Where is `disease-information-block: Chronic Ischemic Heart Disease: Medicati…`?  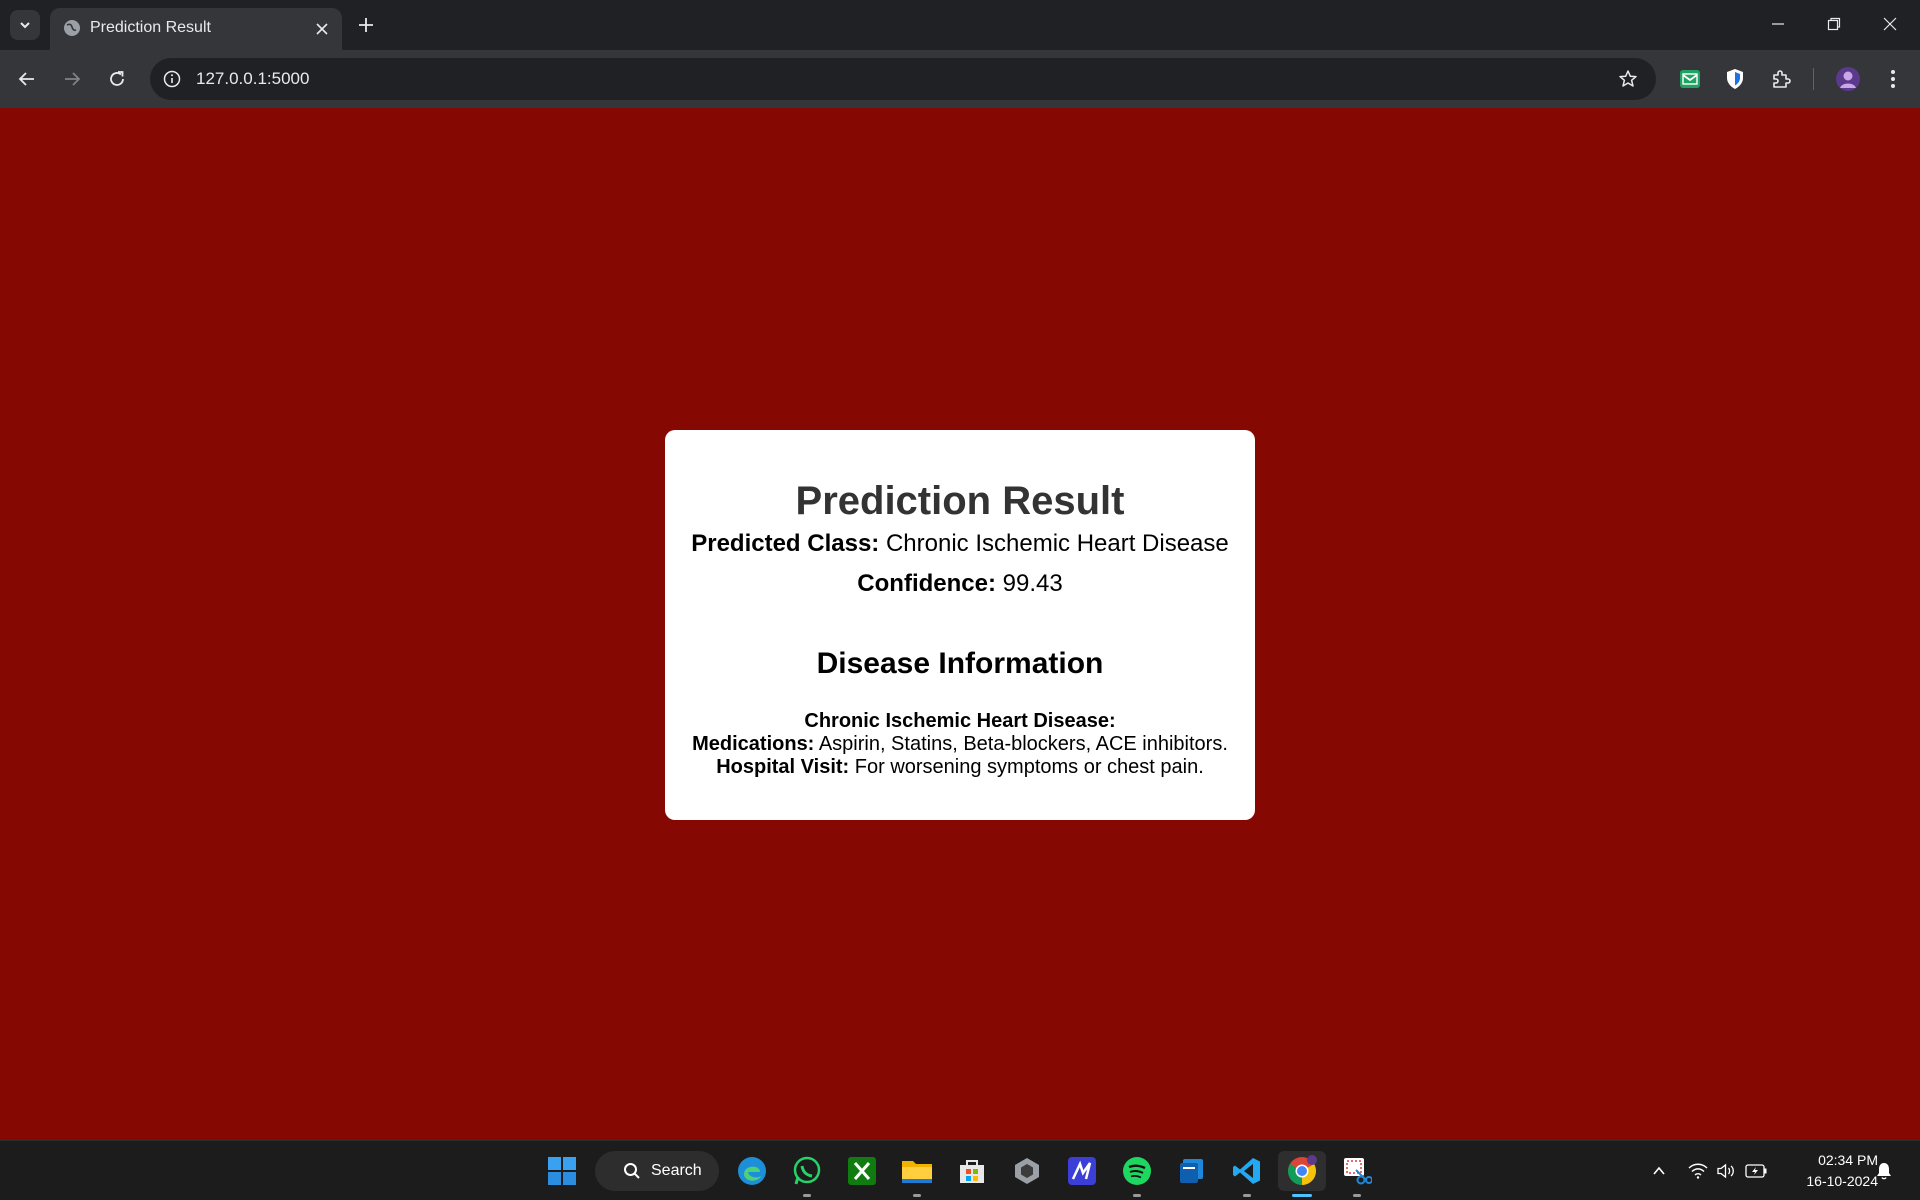
disease-information-block: Chronic Ischemic Heart Disease: Medicati… is located at coordinates (960, 744).